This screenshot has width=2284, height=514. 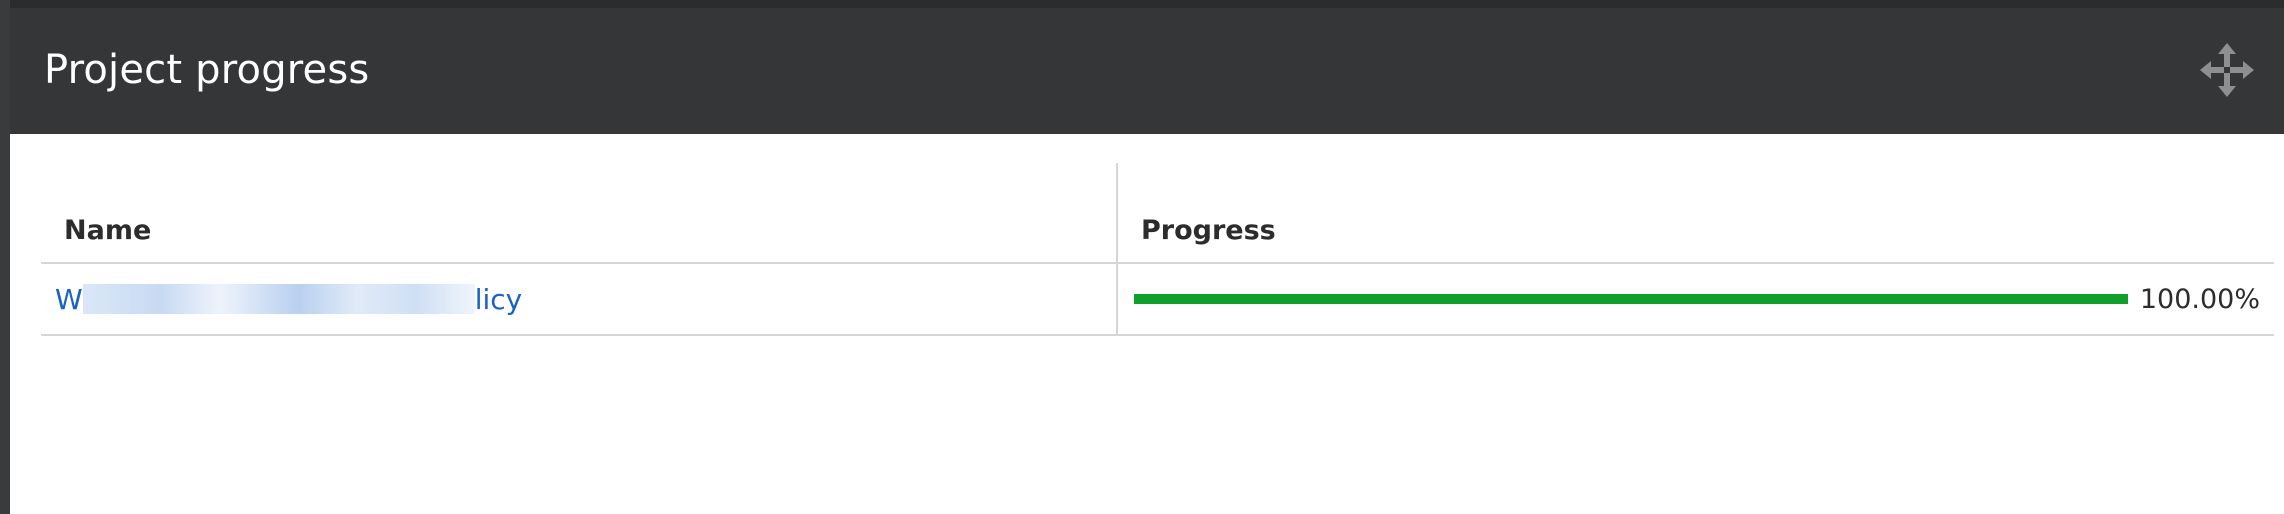 What do you see at coordinates (579, 213) in the screenshot?
I see `column-header-name: Name` at bounding box center [579, 213].